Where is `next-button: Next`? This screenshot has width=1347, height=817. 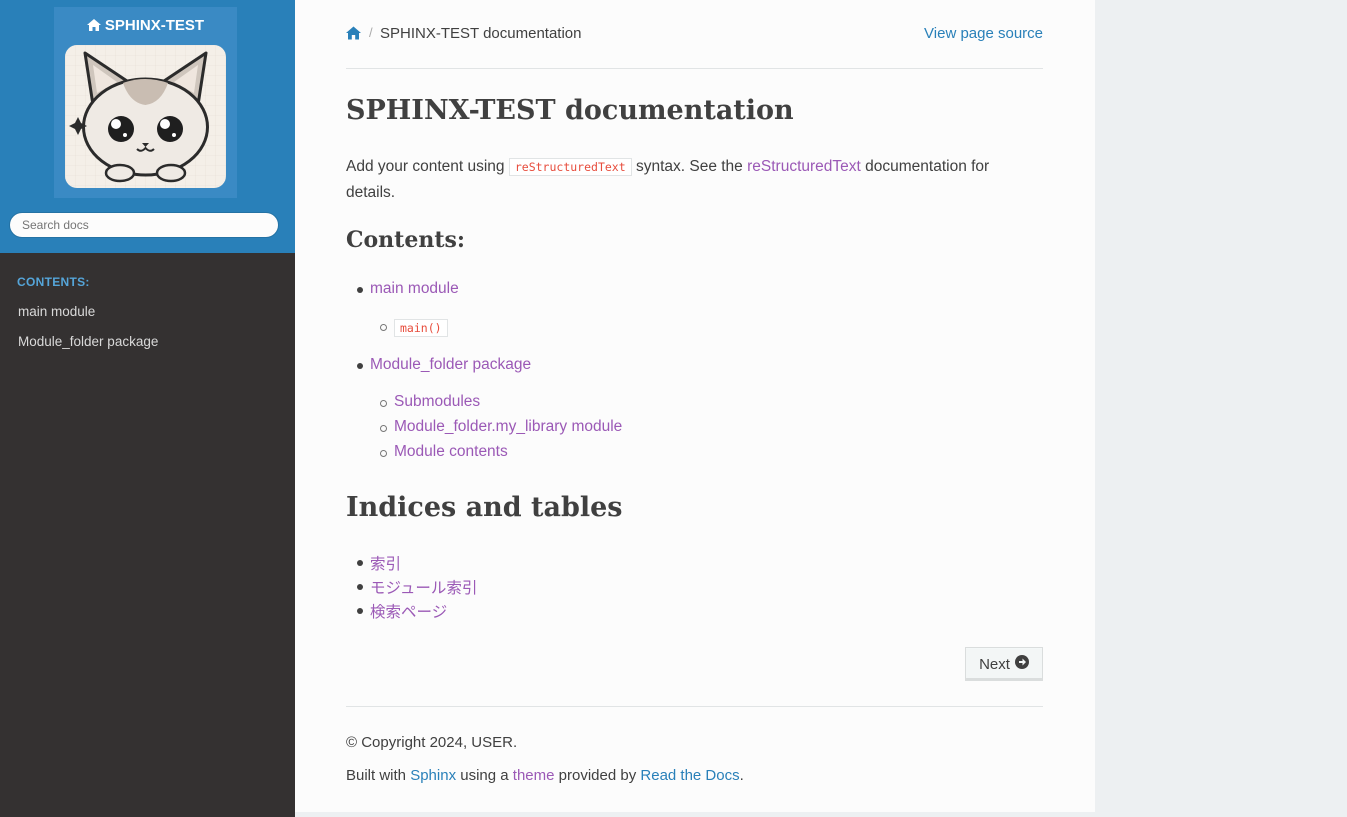
next-button: Next is located at coordinates (1004, 664).